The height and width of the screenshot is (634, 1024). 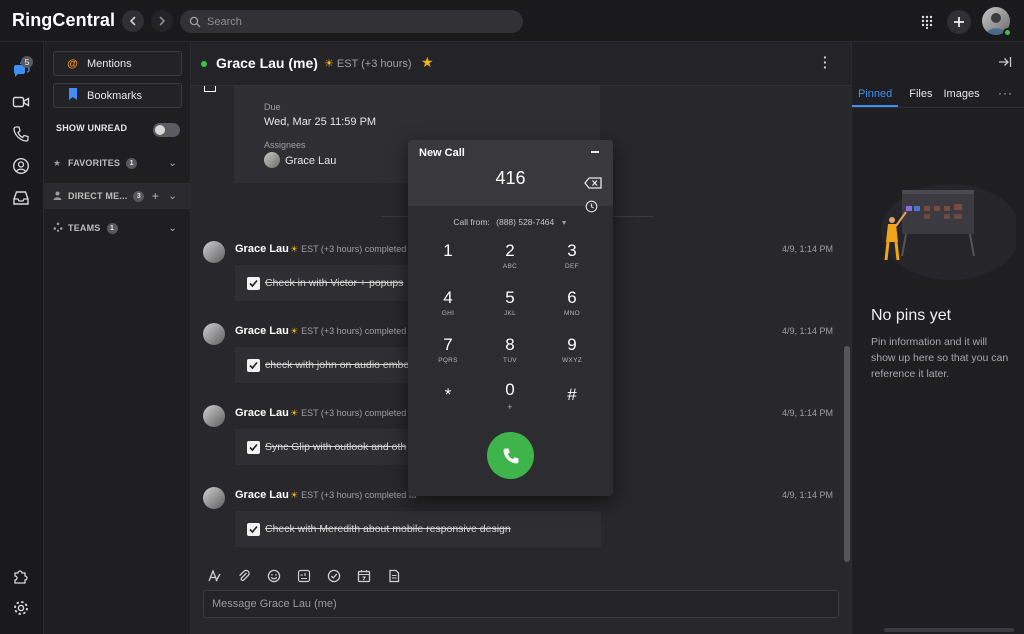 I want to click on dial-key-6: 6 MNO, so click(x=572, y=306).